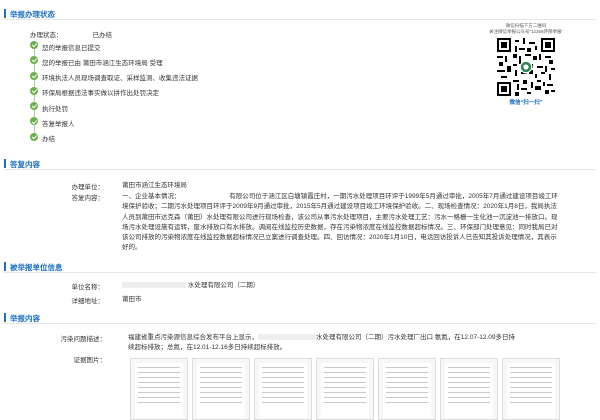 Image resolution: width=600 pixels, height=420 pixels. I want to click on status-label: 办理状态：, so click(46, 35).